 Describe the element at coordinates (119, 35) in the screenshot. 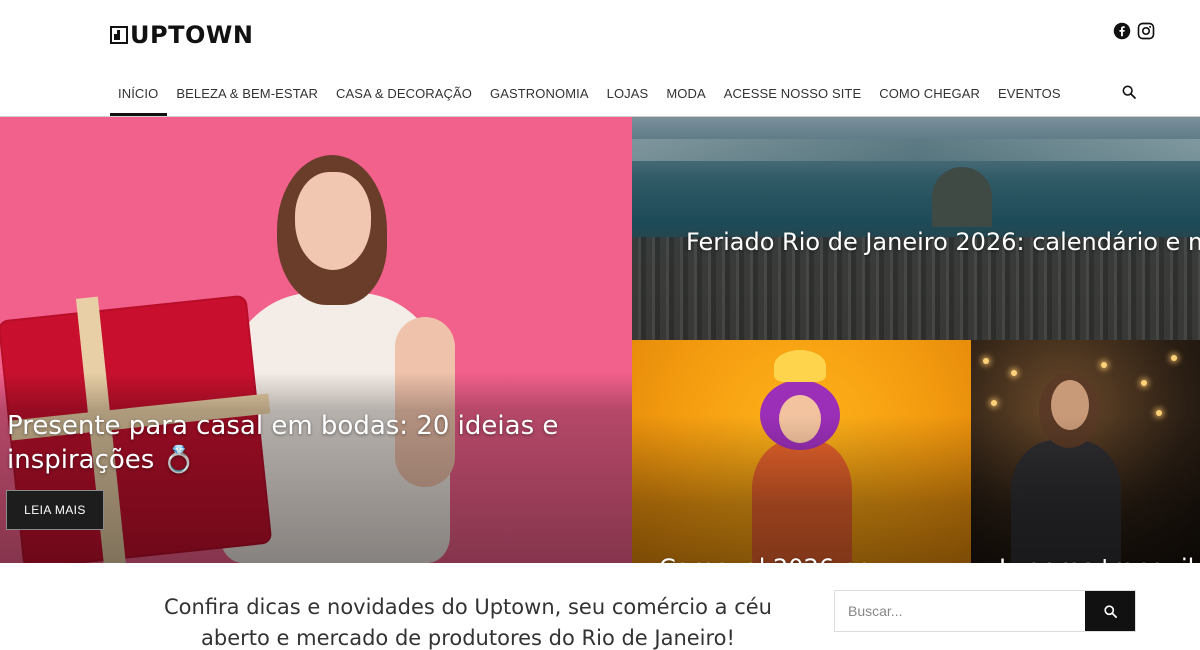

I see `logo-mark-icon` at that location.